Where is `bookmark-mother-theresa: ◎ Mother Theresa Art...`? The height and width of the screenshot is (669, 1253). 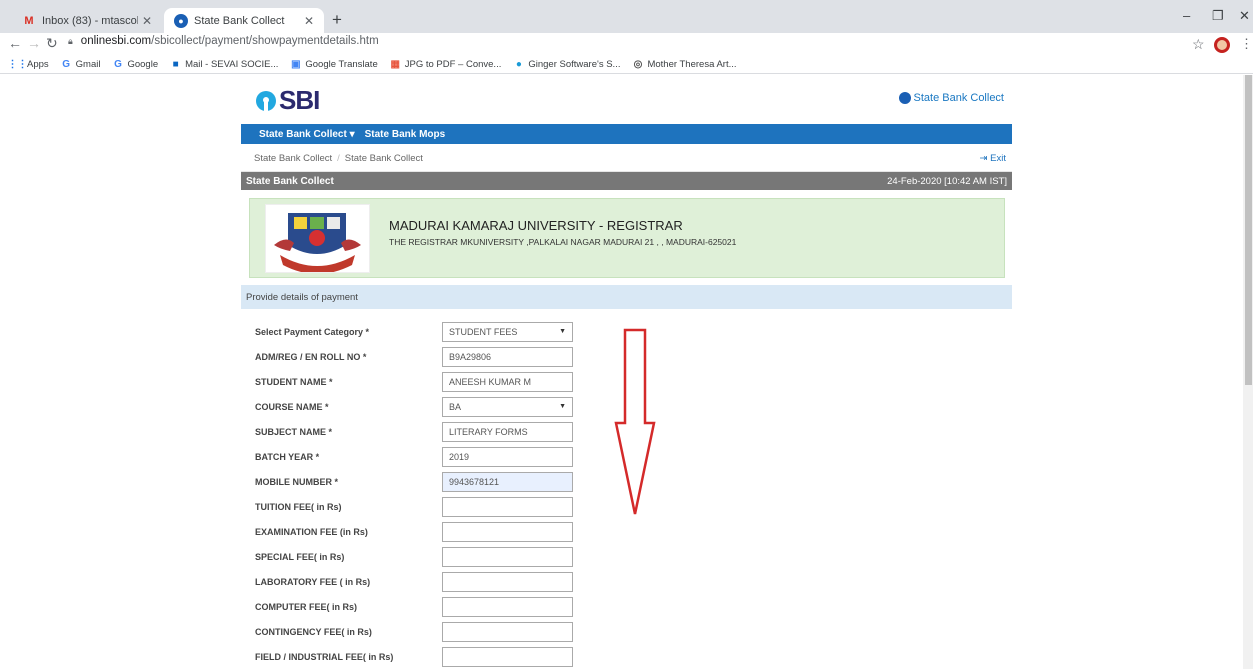
bookmark-mother-theresa: ◎ Mother Theresa Art... is located at coordinates (684, 64).